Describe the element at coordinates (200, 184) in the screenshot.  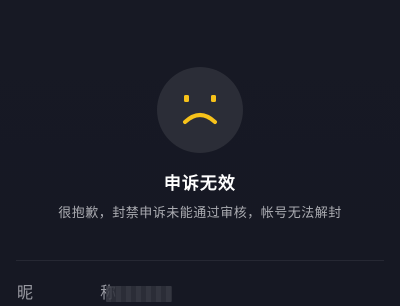
I see `status-title: 申诉无效` at that location.